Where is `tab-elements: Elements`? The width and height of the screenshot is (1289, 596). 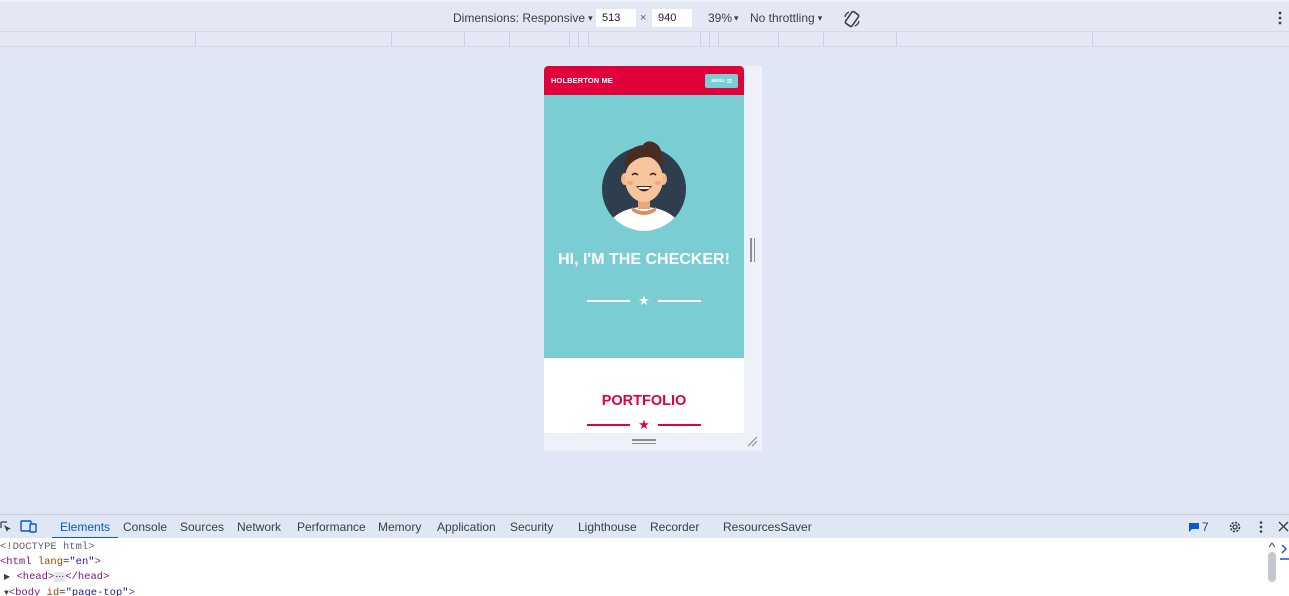
tab-elements: Elements is located at coordinates (85, 527).